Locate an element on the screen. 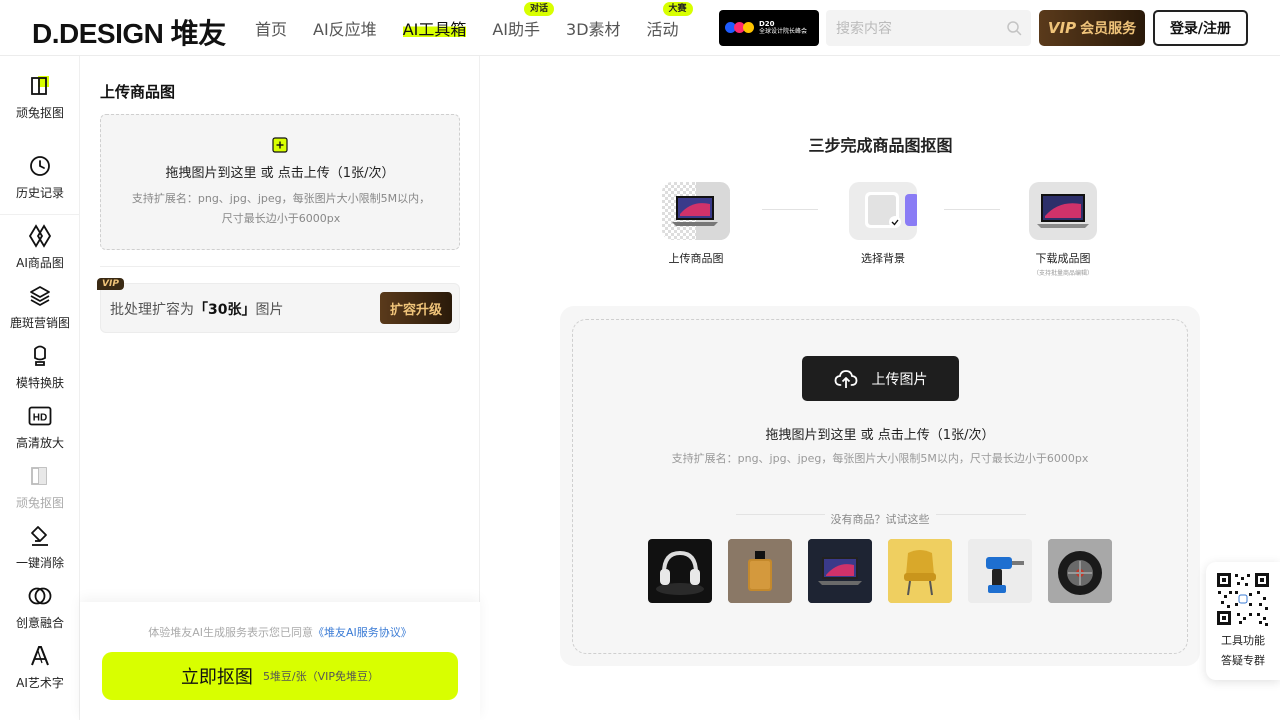 This screenshot has width=1280, height=720. model-bust-icon is located at coordinates (40, 356).